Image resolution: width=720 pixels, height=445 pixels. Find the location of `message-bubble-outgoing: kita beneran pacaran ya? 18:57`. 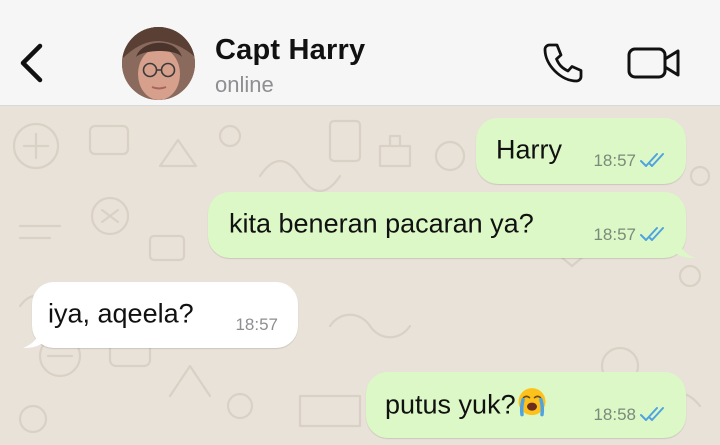

message-bubble-outgoing: kita beneran pacaran ya? 18:57 is located at coordinates (451, 225).